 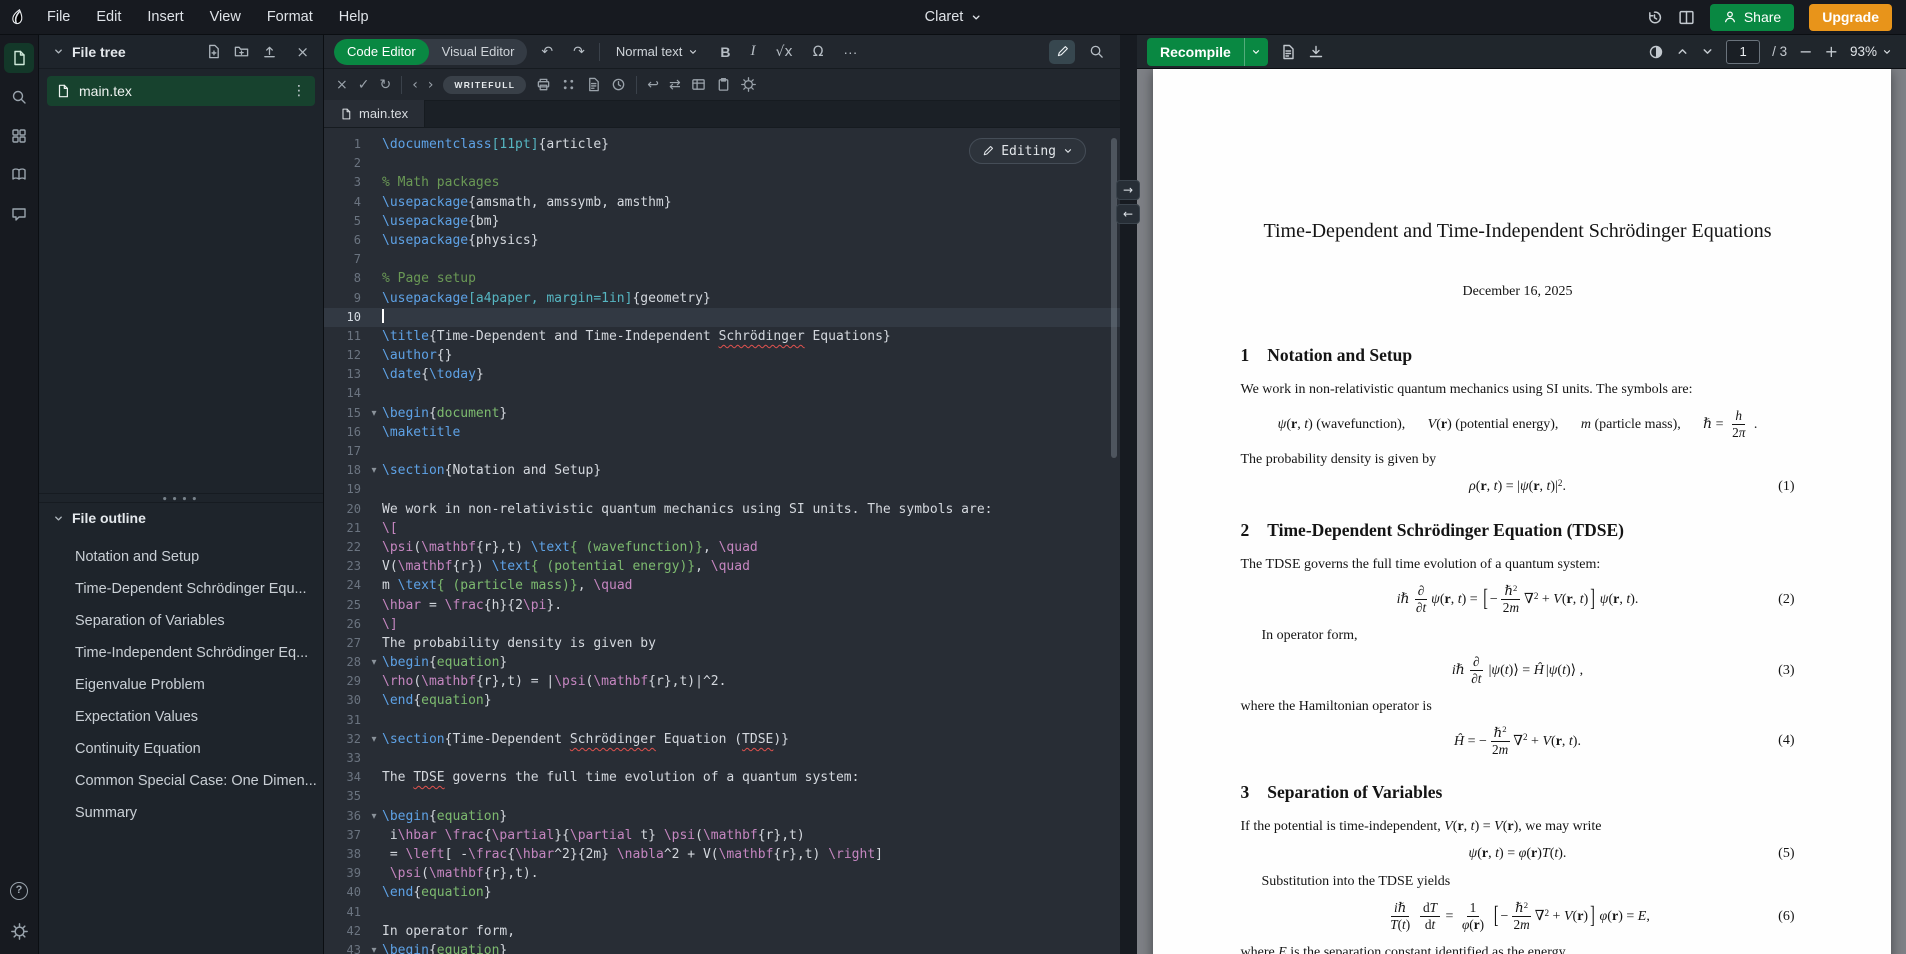 I want to click on code-line-30: 30 \end{equation}, so click(x=722, y=700).